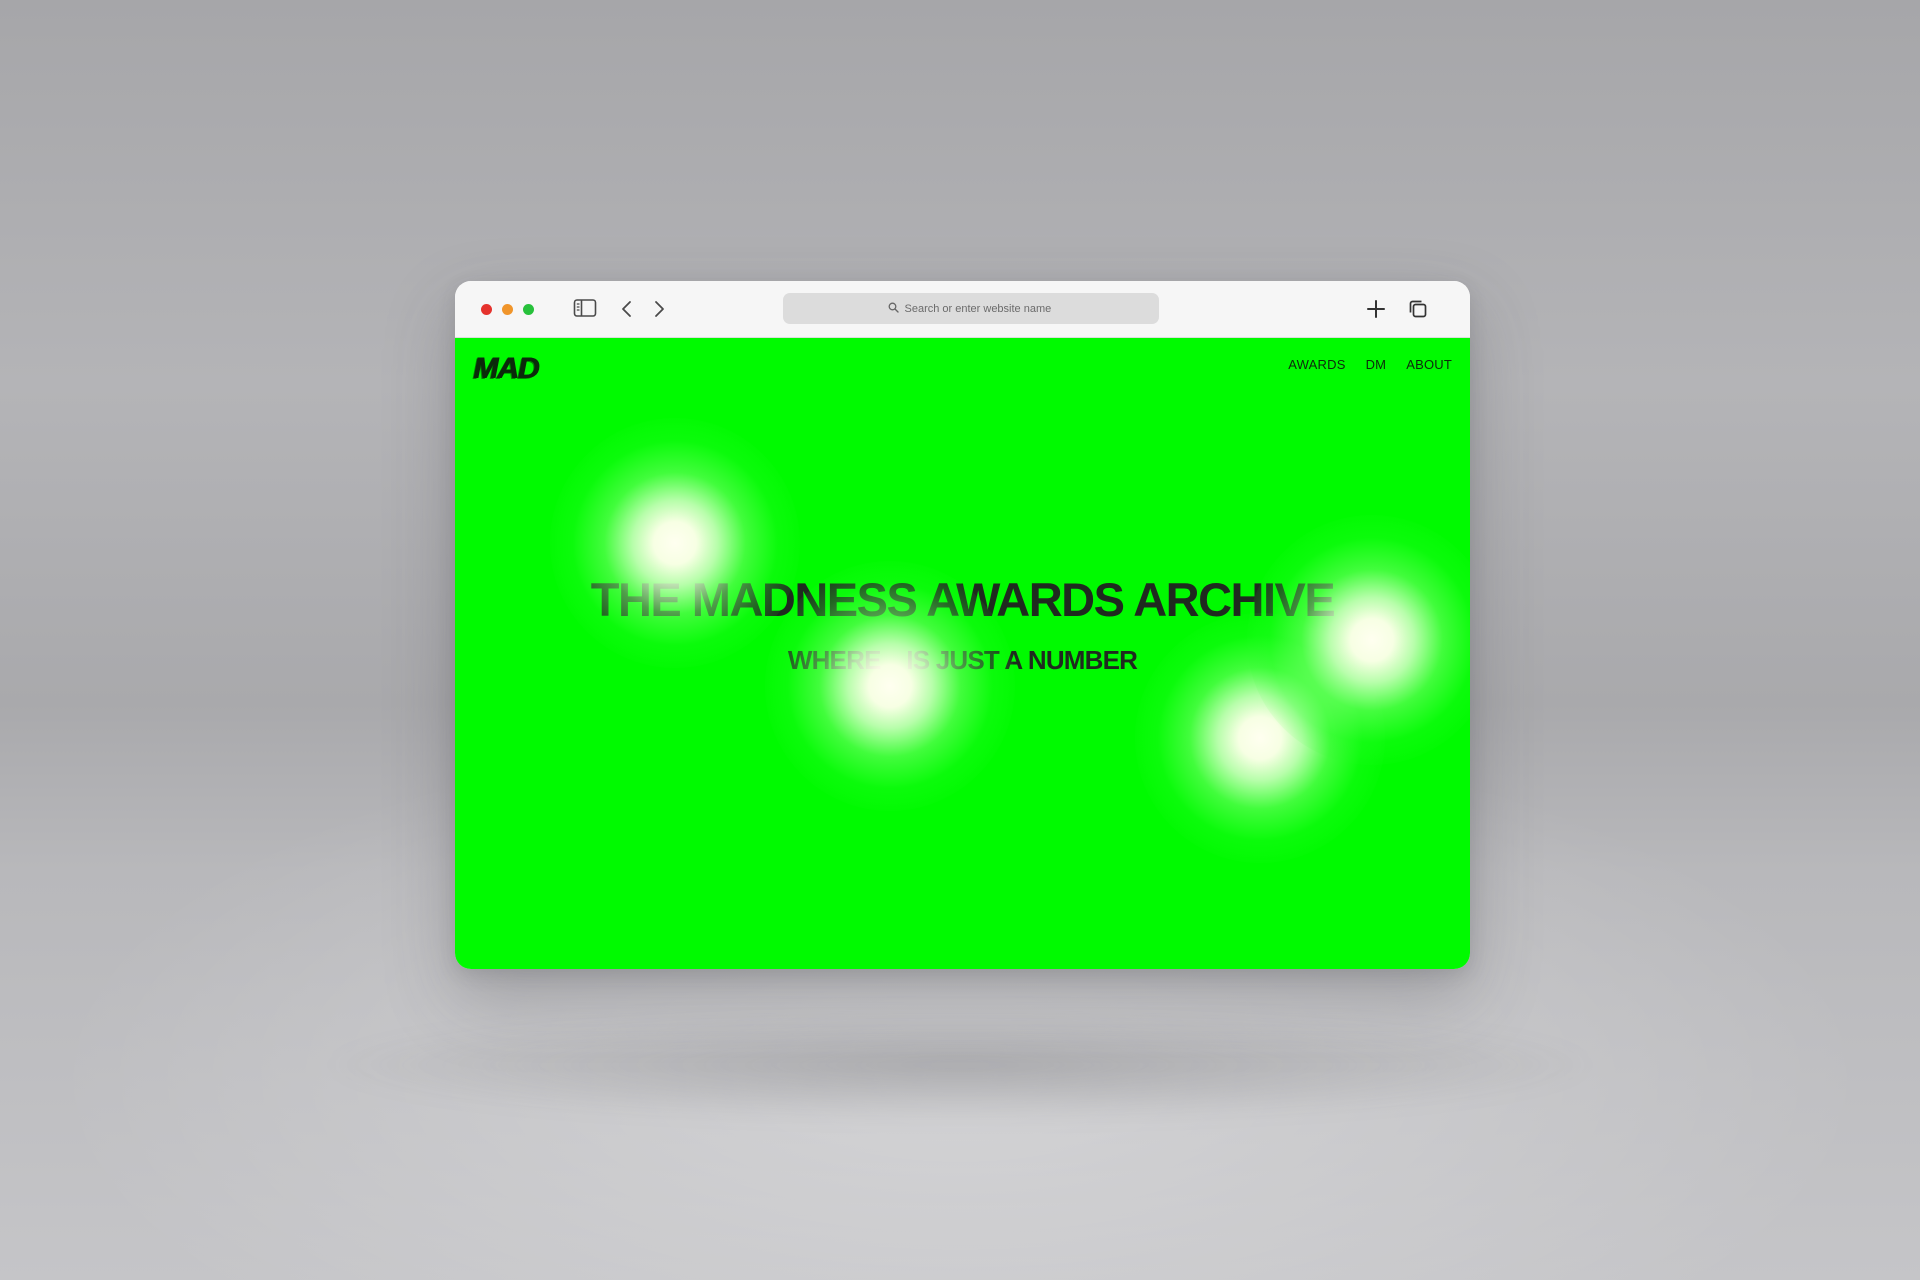 This screenshot has width=1920, height=1280. What do you see at coordinates (507, 309) in the screenshot?
I see `minimize-window-button` at bounding box center [507, 309].